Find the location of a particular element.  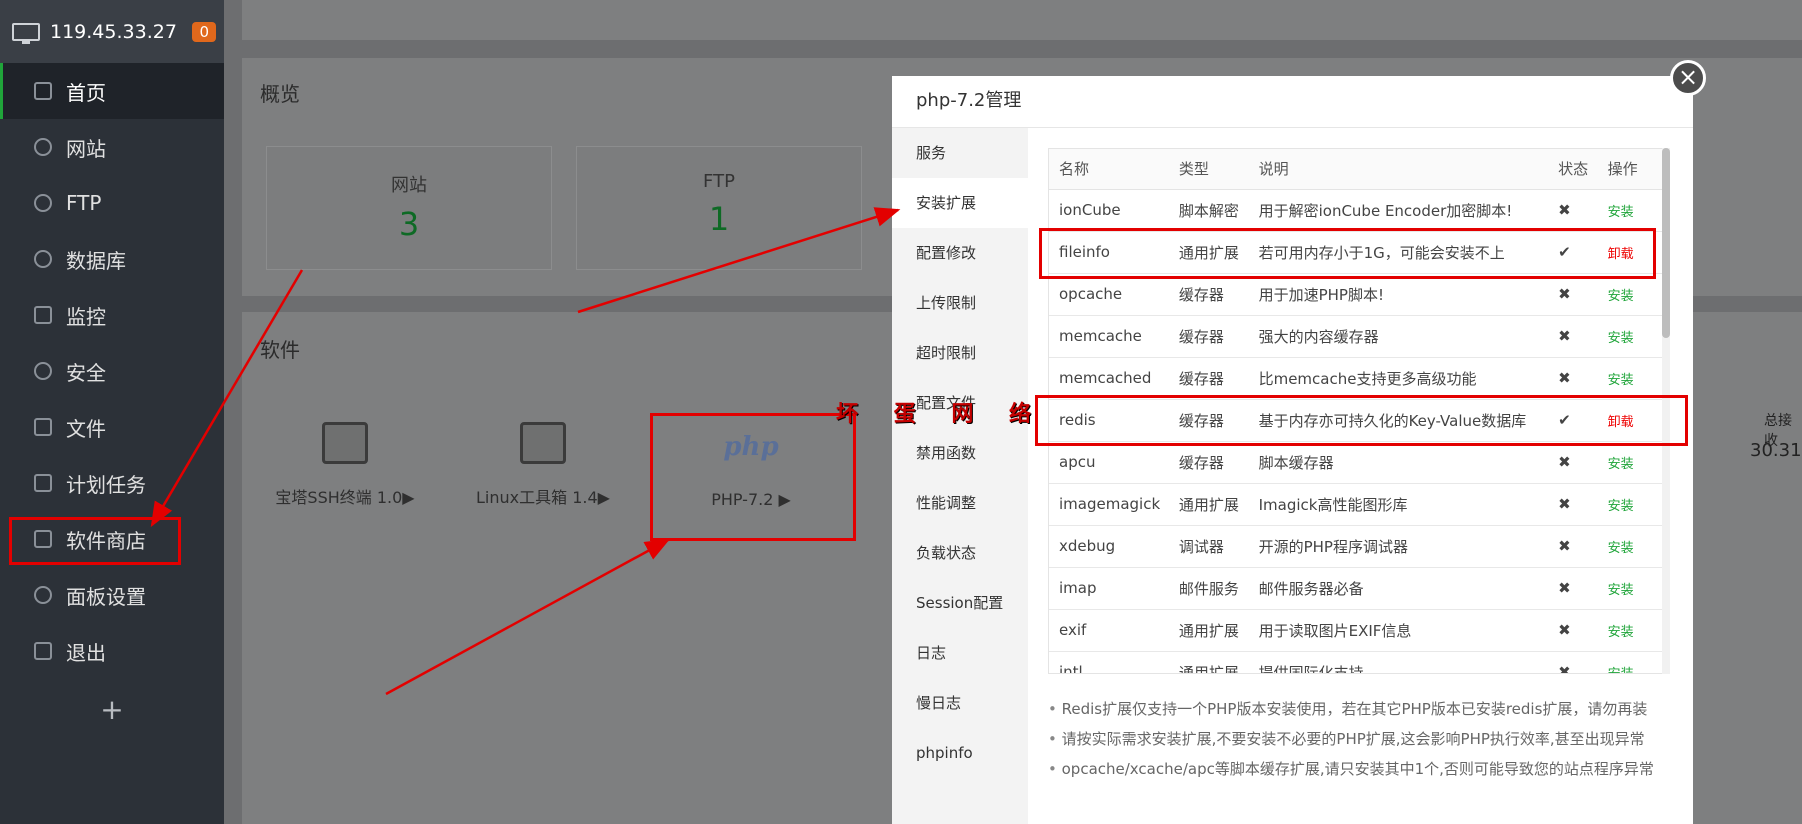

home-icon is located at coordinates (43, 91).